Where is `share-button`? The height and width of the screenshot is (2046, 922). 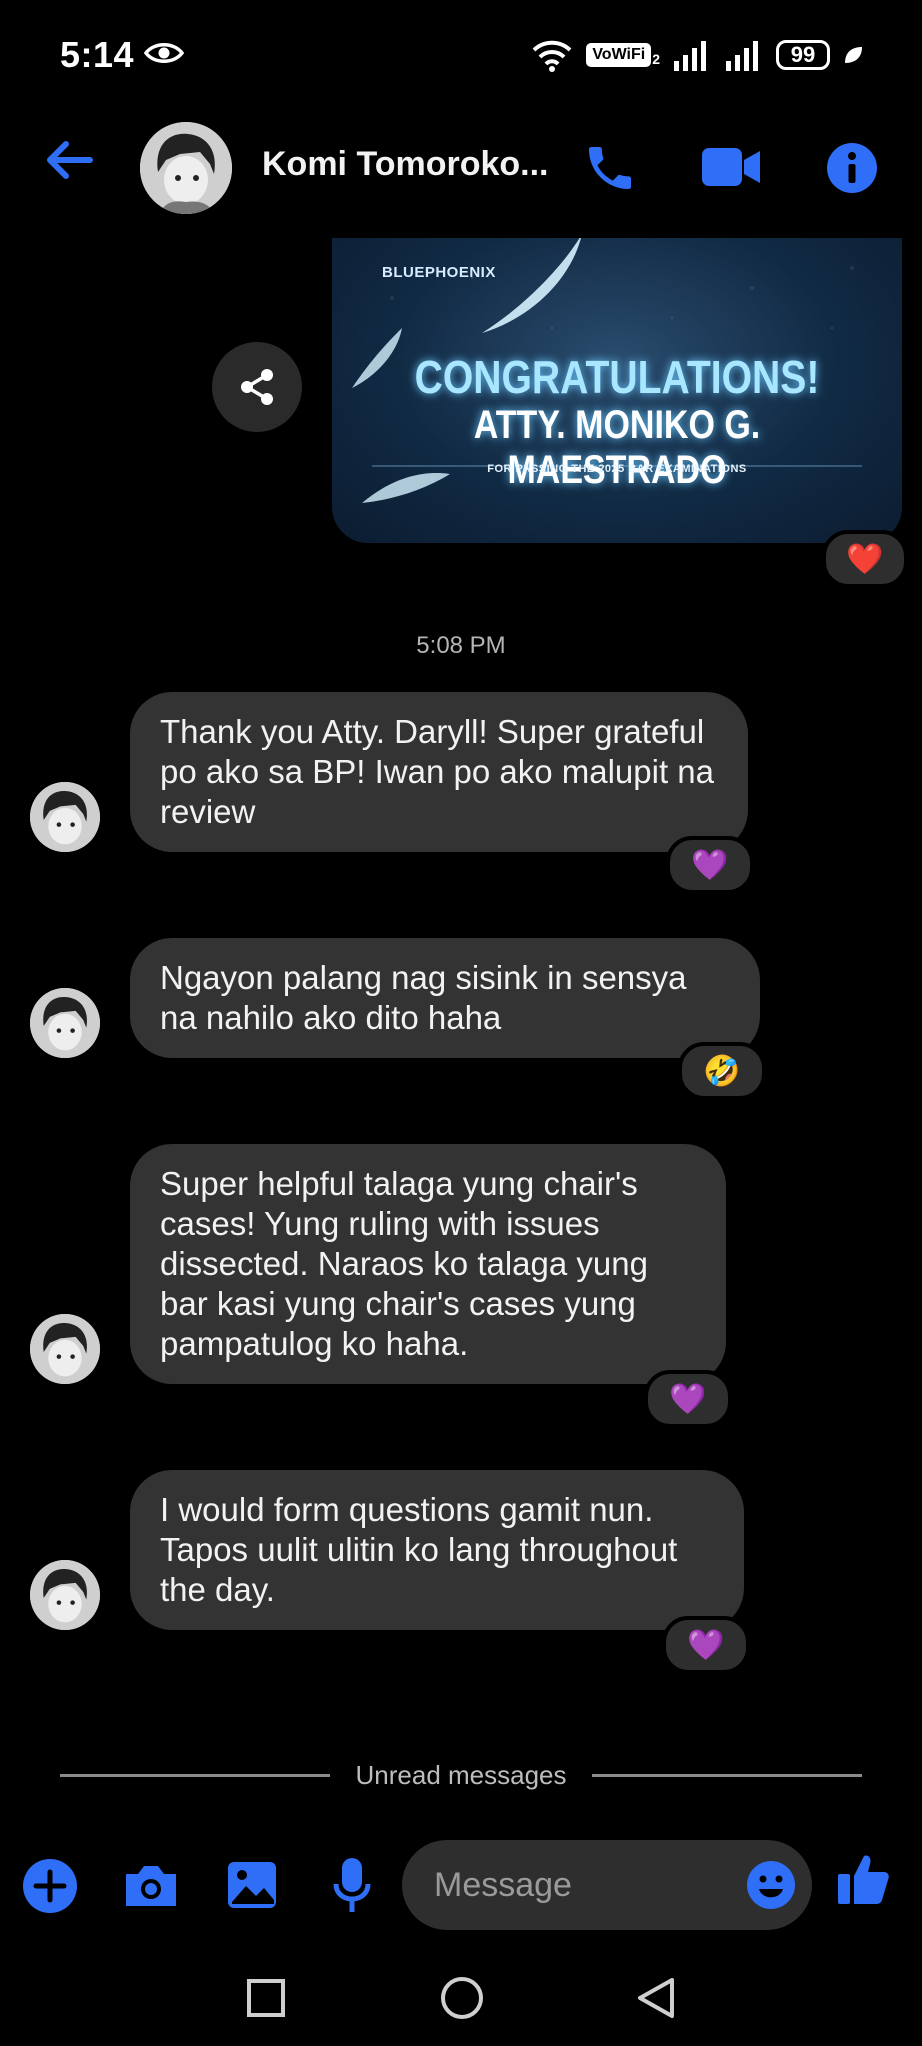 share-button is located at coordinates (257, 387).